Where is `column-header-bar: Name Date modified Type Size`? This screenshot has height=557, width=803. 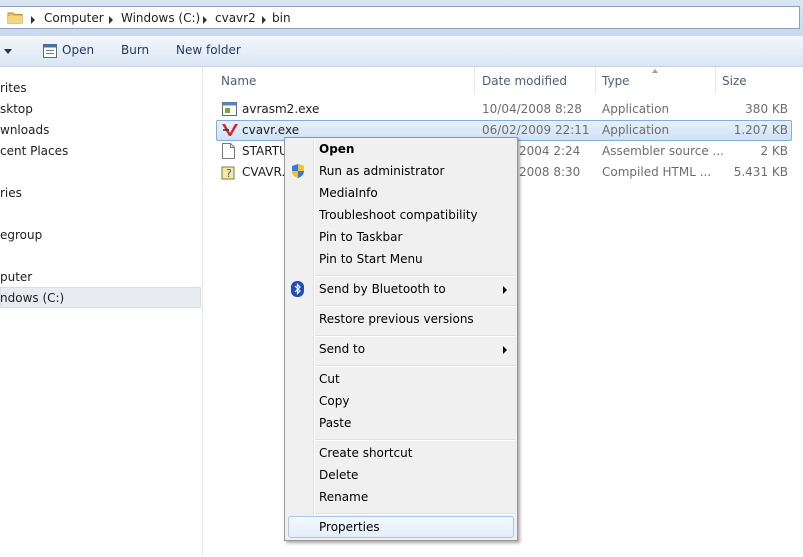
column-header-bar: Name Date modified Type Size is located at coordinates (503, 80).